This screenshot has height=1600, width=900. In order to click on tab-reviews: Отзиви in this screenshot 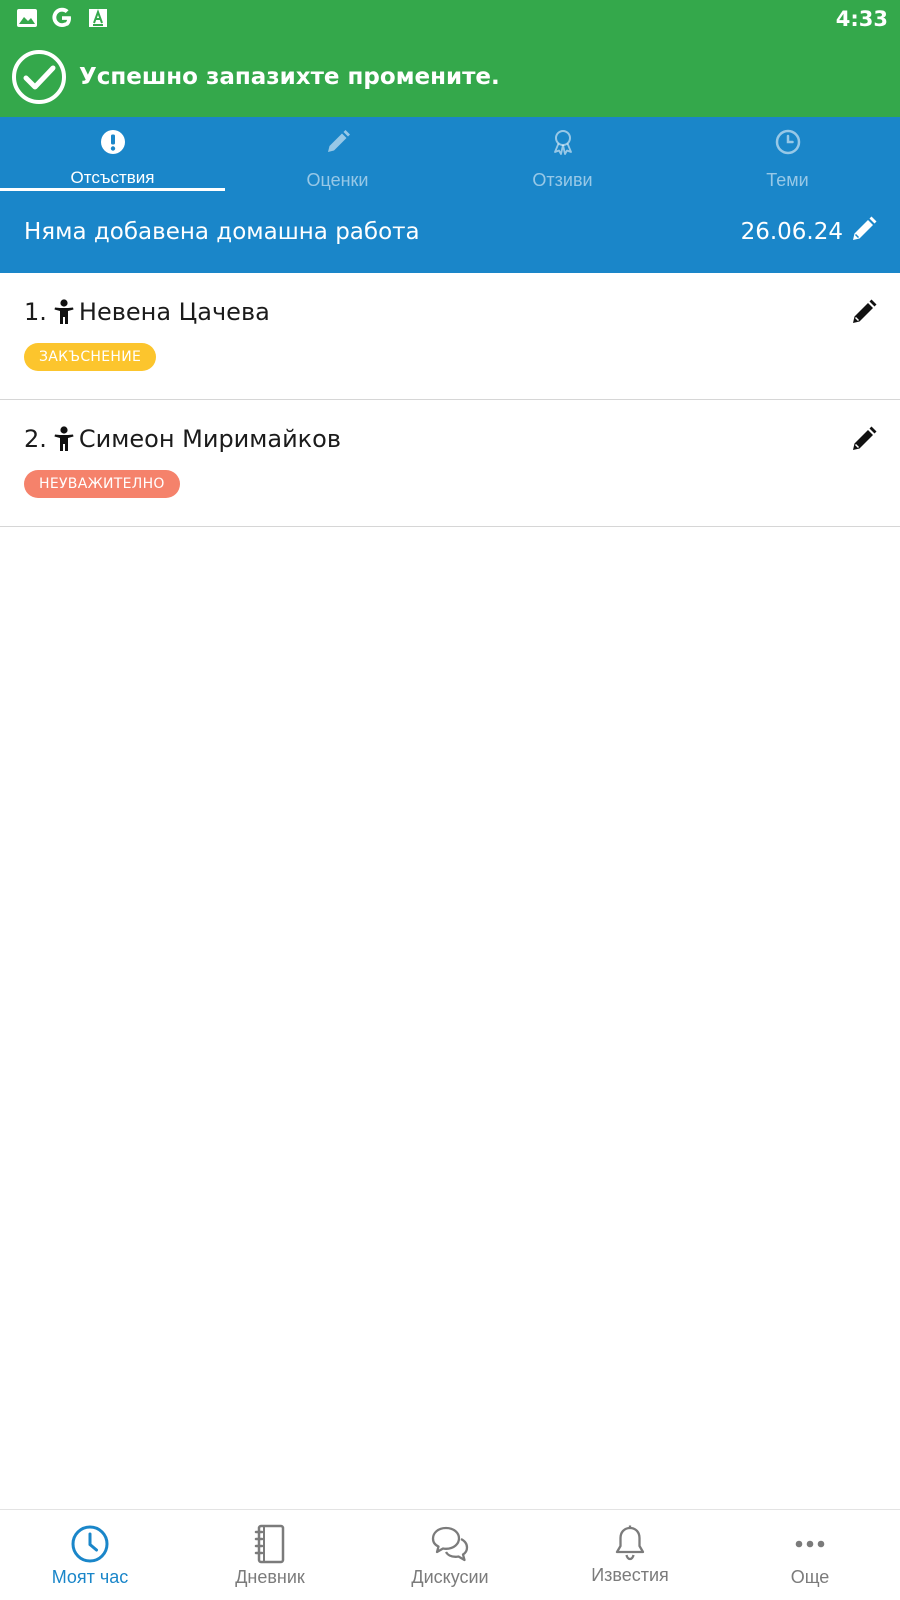, I will do `click(562, 154)`.